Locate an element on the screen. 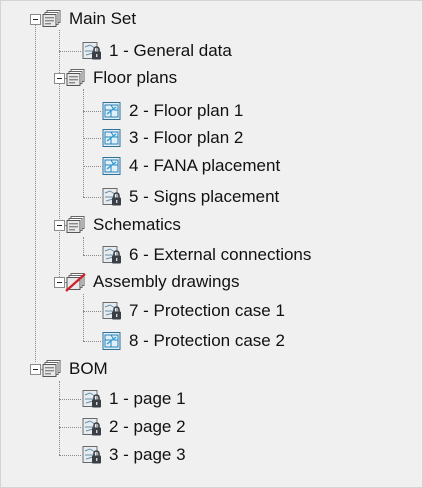 This screenshot has height=488, width=423. tree-node-signs-placement: 5 - Signs placement is located at coordinates (190, 197).